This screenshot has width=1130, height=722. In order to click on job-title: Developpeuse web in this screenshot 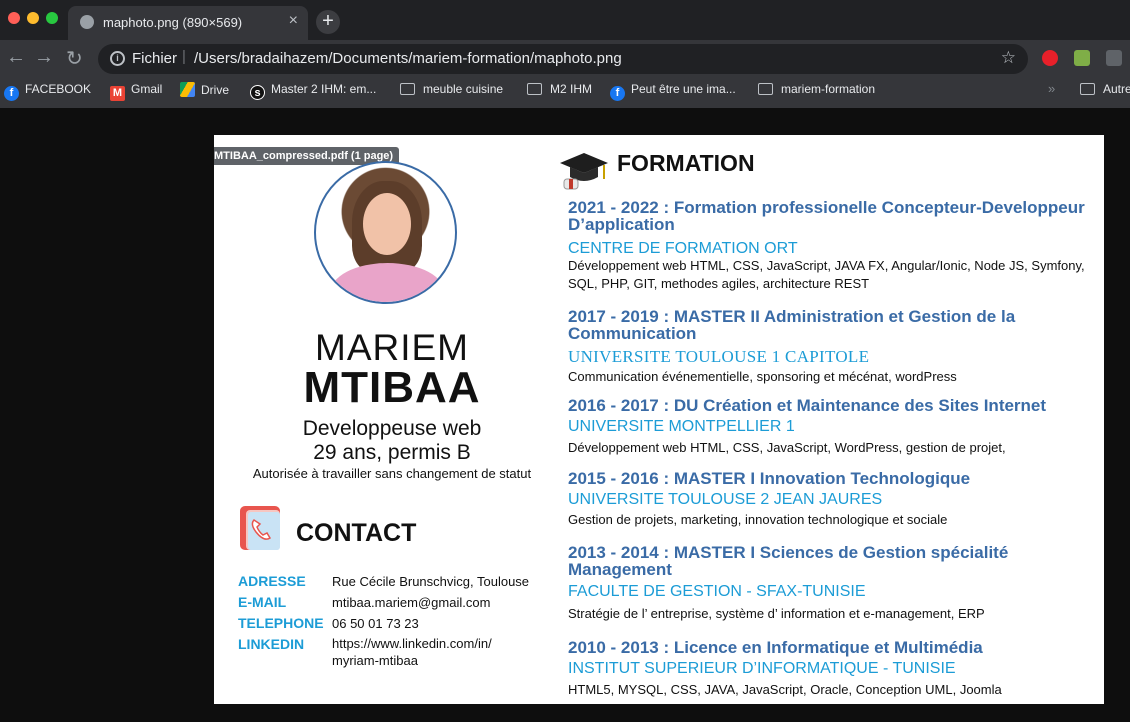, I will do `click(392, 428)`.